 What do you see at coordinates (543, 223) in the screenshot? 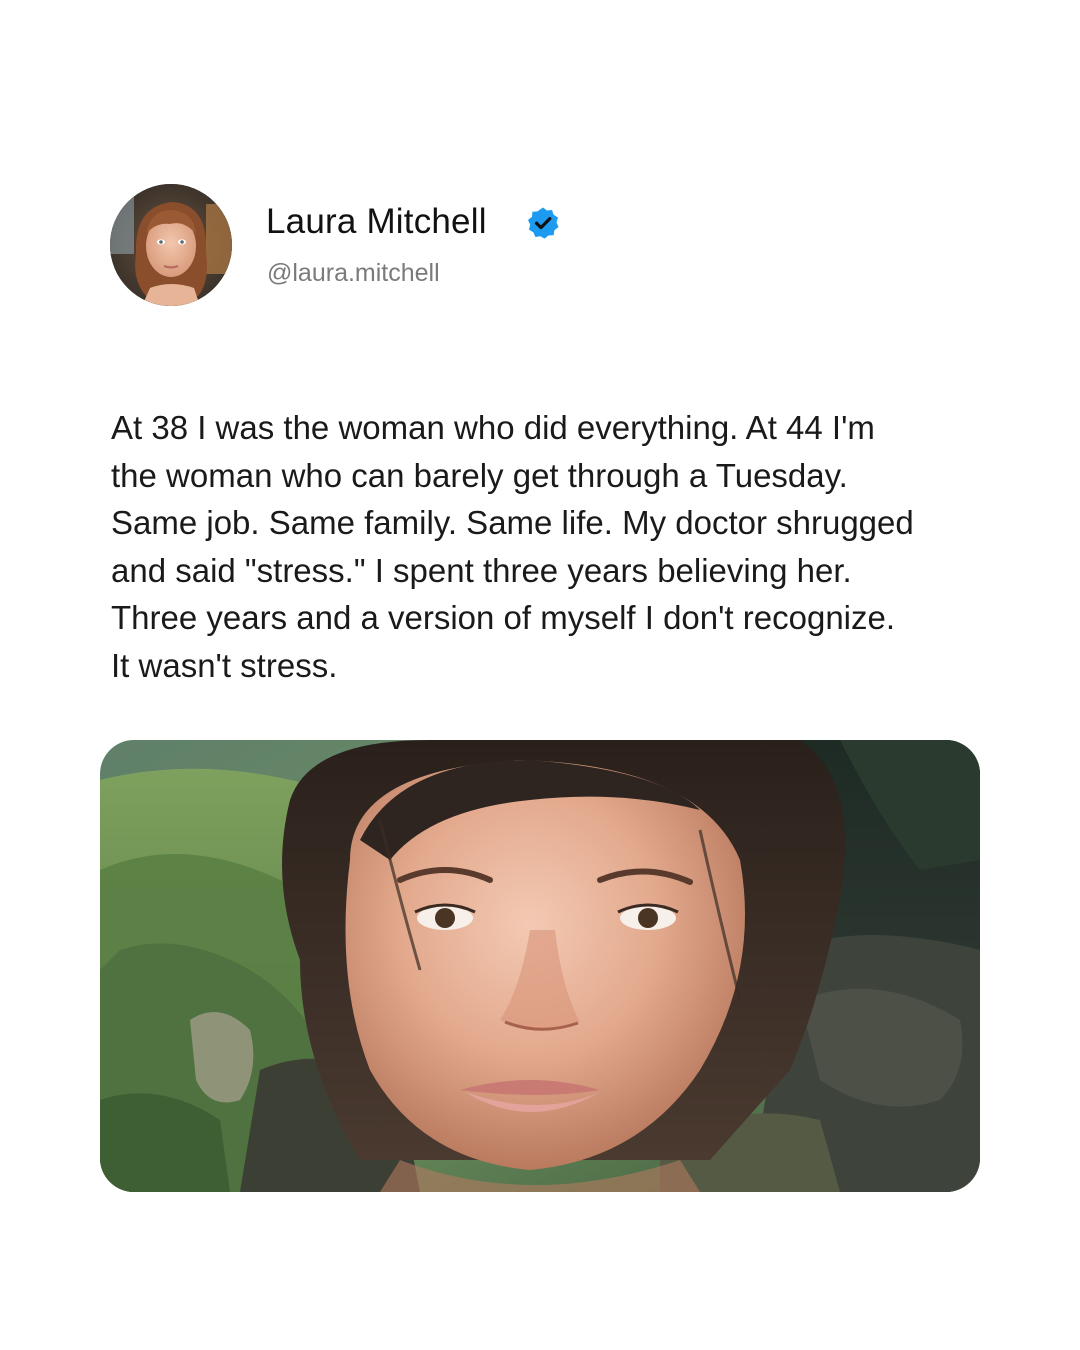
I see `verified-badge-icon` at bounding box center [543, 223].